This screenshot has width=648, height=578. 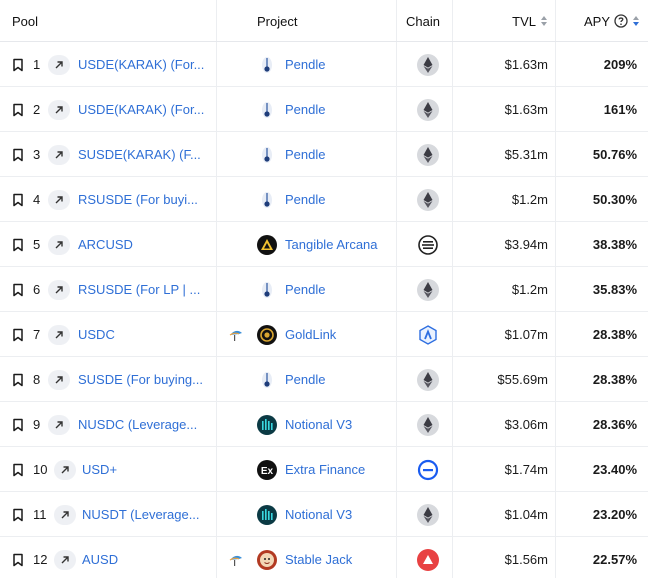 What do you see at coordinates (267, 471) in the screenshot?
I see `svg-text: Ex` at bounding box center [267, 471].